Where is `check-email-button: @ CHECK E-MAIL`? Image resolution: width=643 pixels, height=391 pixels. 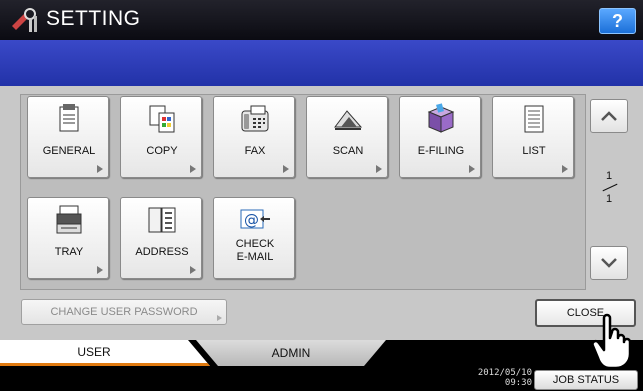
check-email-button: @ CHECK E-MAIL is located at coordinates (254, 238).